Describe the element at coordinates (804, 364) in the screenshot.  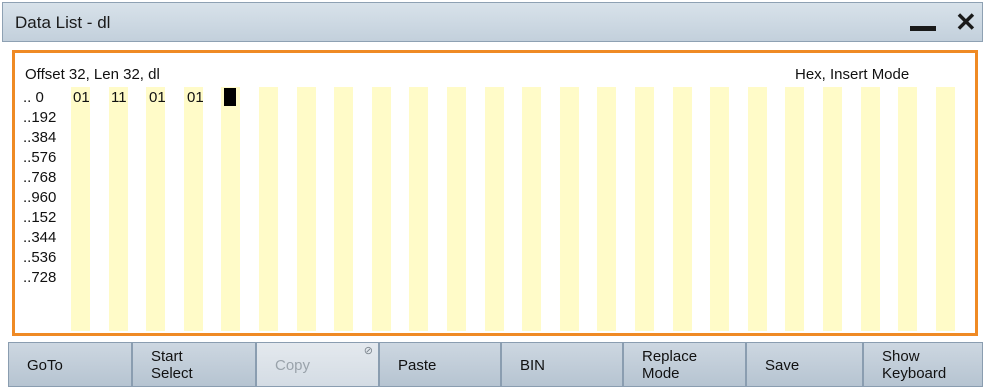
I see `save-button: Save` at that location.